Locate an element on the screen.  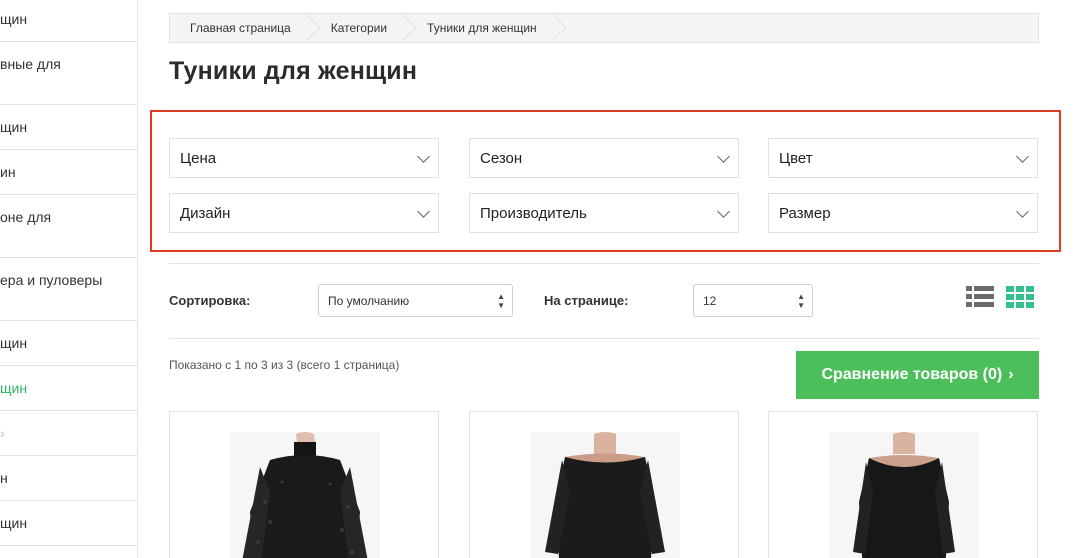
filter-label: Дизайн is located at coordinates (205, 213).